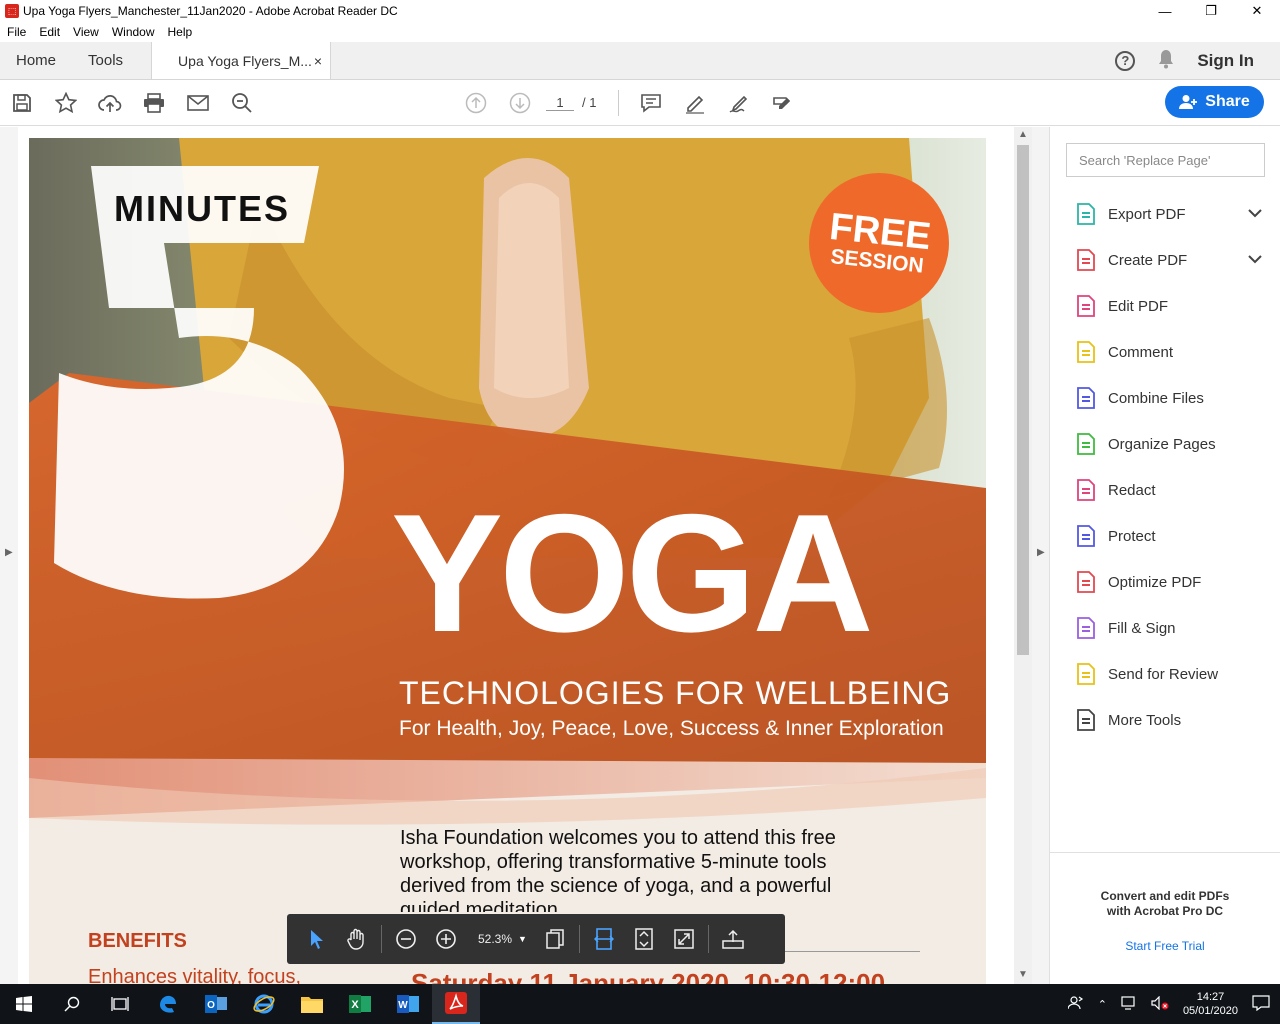 This screenshot has width=1280, height=1024. What do you see at coordinates (560, 103) in the screenshot?
I see `page-number-input: 1` at bounding box center [560, 103].